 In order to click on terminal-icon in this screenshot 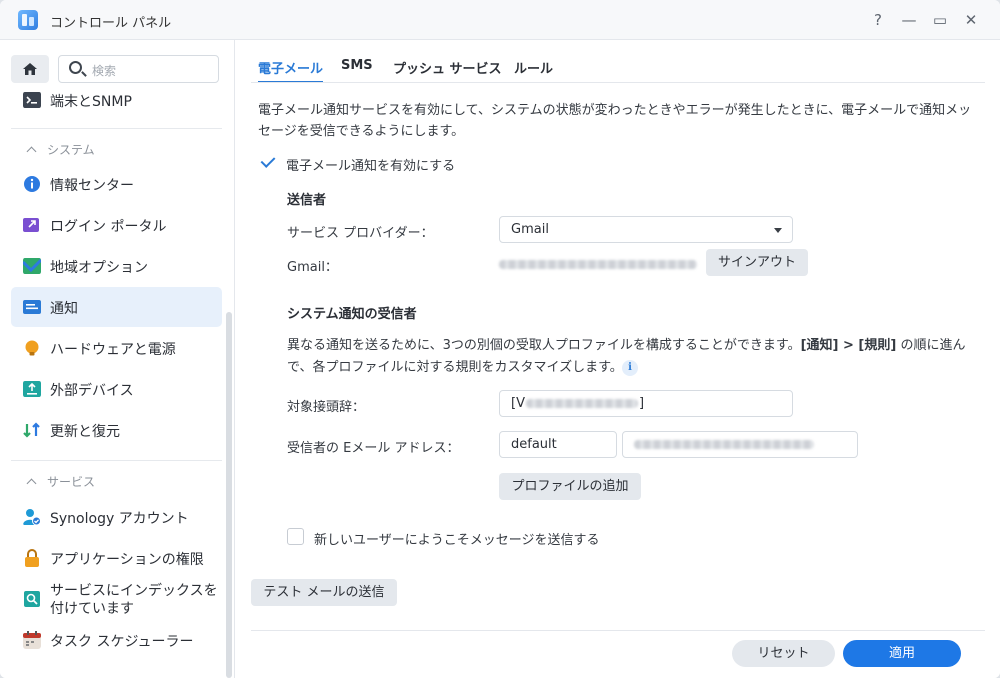, I will do `click(32, 100)`.